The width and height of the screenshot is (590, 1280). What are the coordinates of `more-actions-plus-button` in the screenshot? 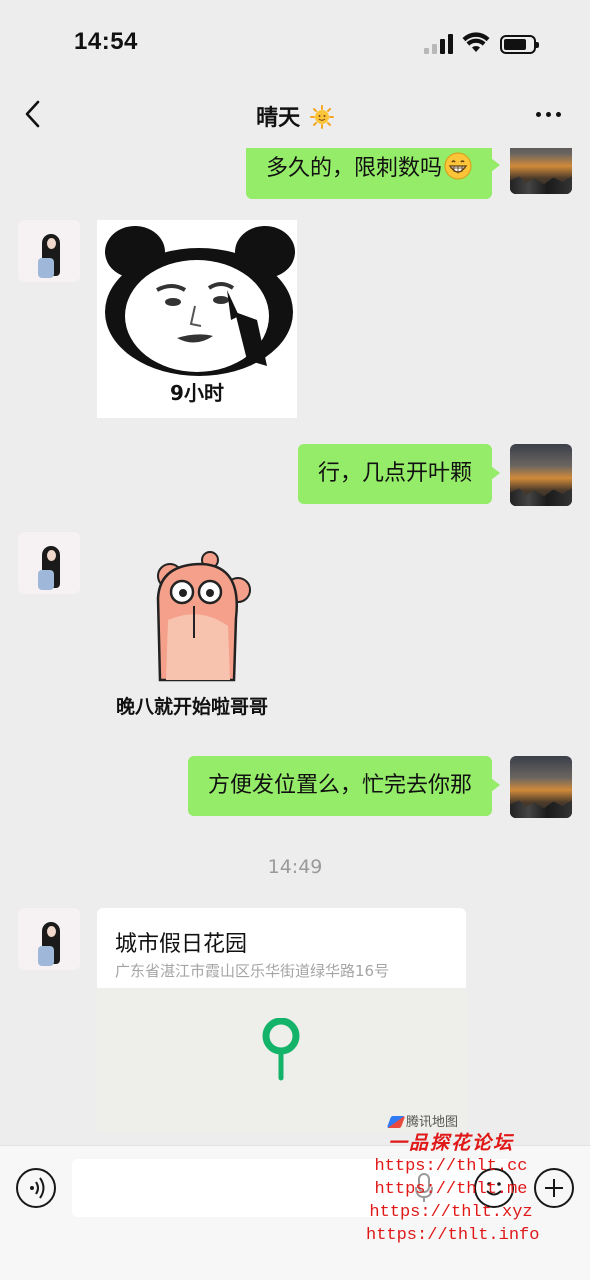 It's located at (554, 1188).